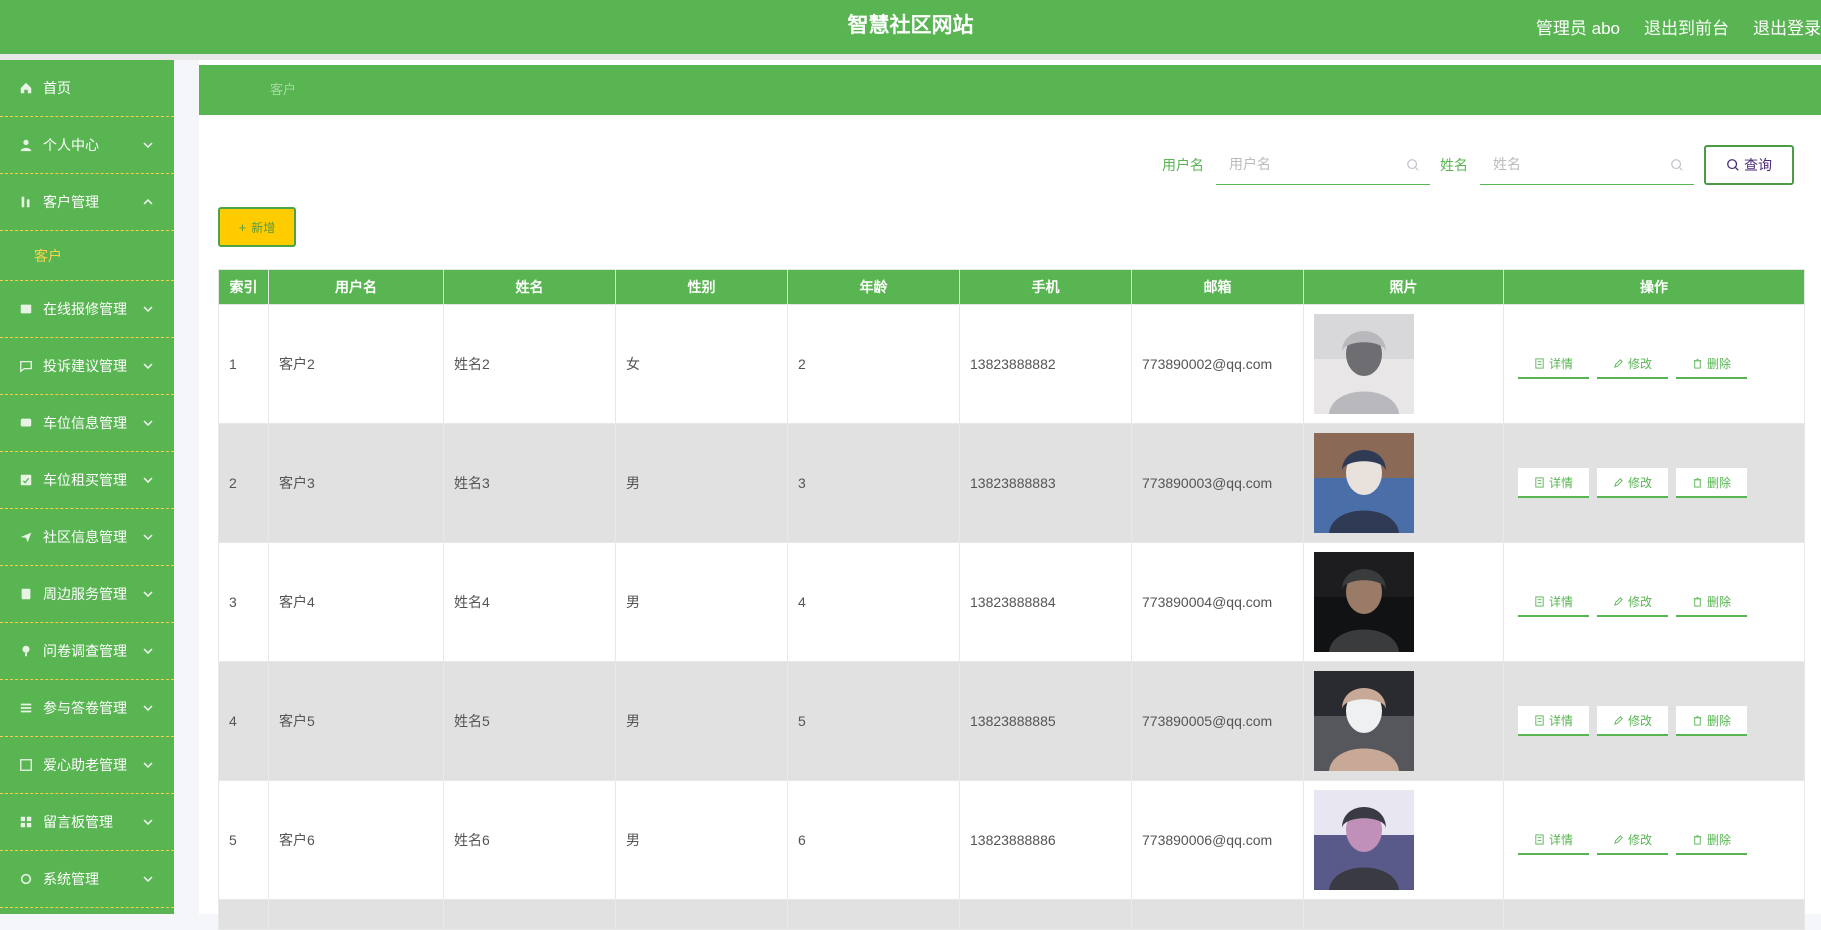  Describe the element at coordinates (1045, 364) in the screenshot. I see `phone-cell: 13823888882` at that location.